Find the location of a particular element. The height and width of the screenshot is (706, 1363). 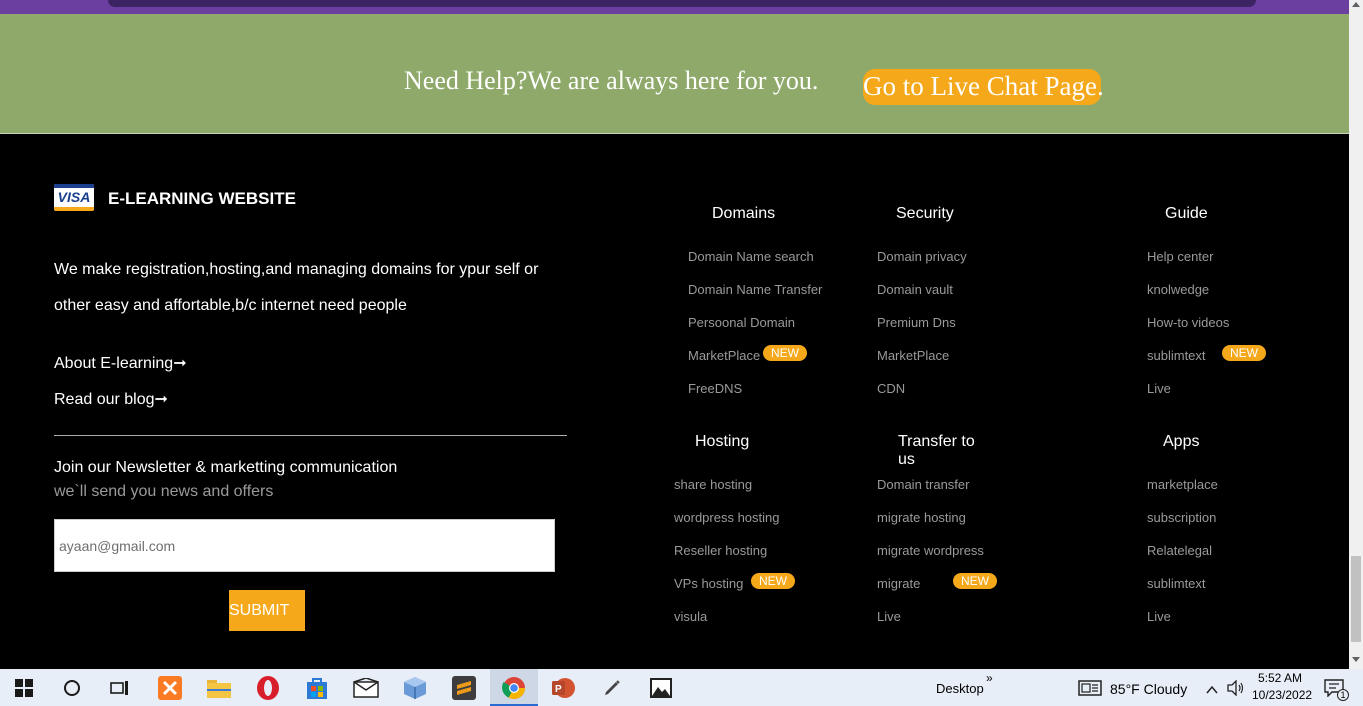

start-icon is located at coordinates (24, 687).